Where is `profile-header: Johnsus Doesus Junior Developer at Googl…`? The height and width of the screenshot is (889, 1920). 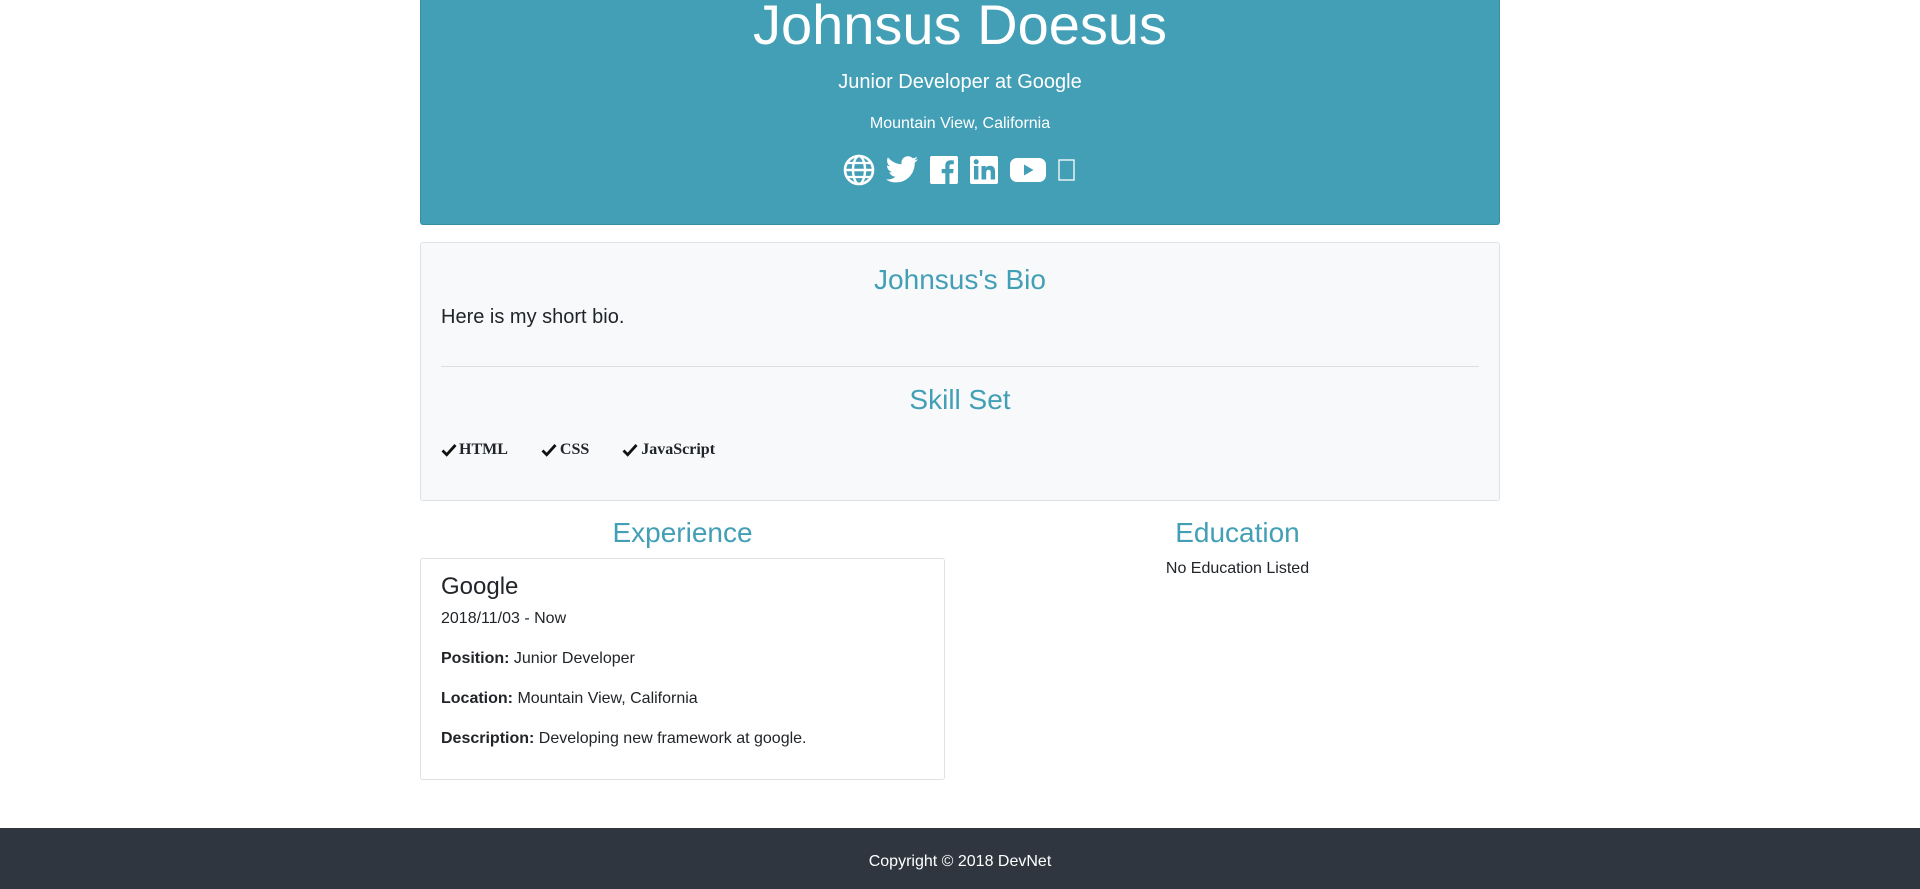
profile-header: Johnsus Doesus Junior Developer at Googl… is located at coordinates (960, 112).